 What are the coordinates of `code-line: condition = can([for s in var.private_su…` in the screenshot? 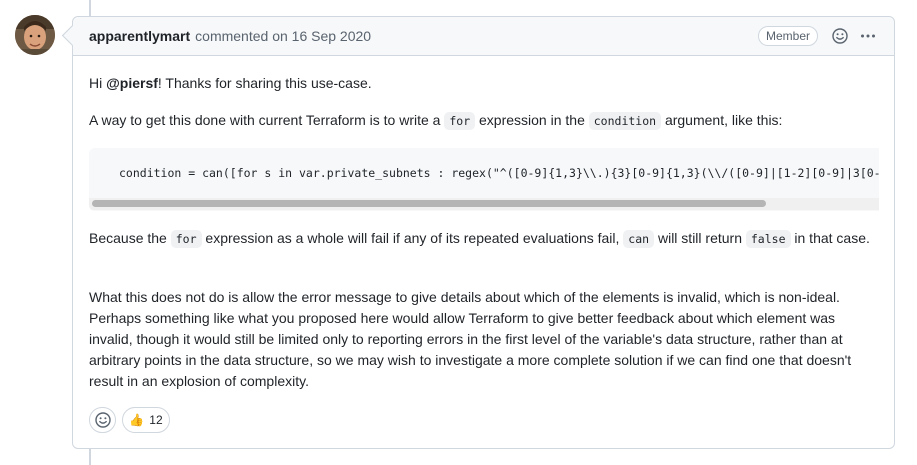 It's located at (499, 173).